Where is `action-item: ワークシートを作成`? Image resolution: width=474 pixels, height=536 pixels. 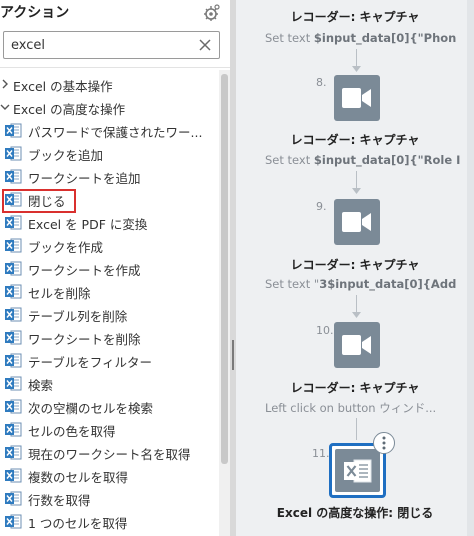
action-item: ワークシートを作成 is located at coordinates (108, 268).